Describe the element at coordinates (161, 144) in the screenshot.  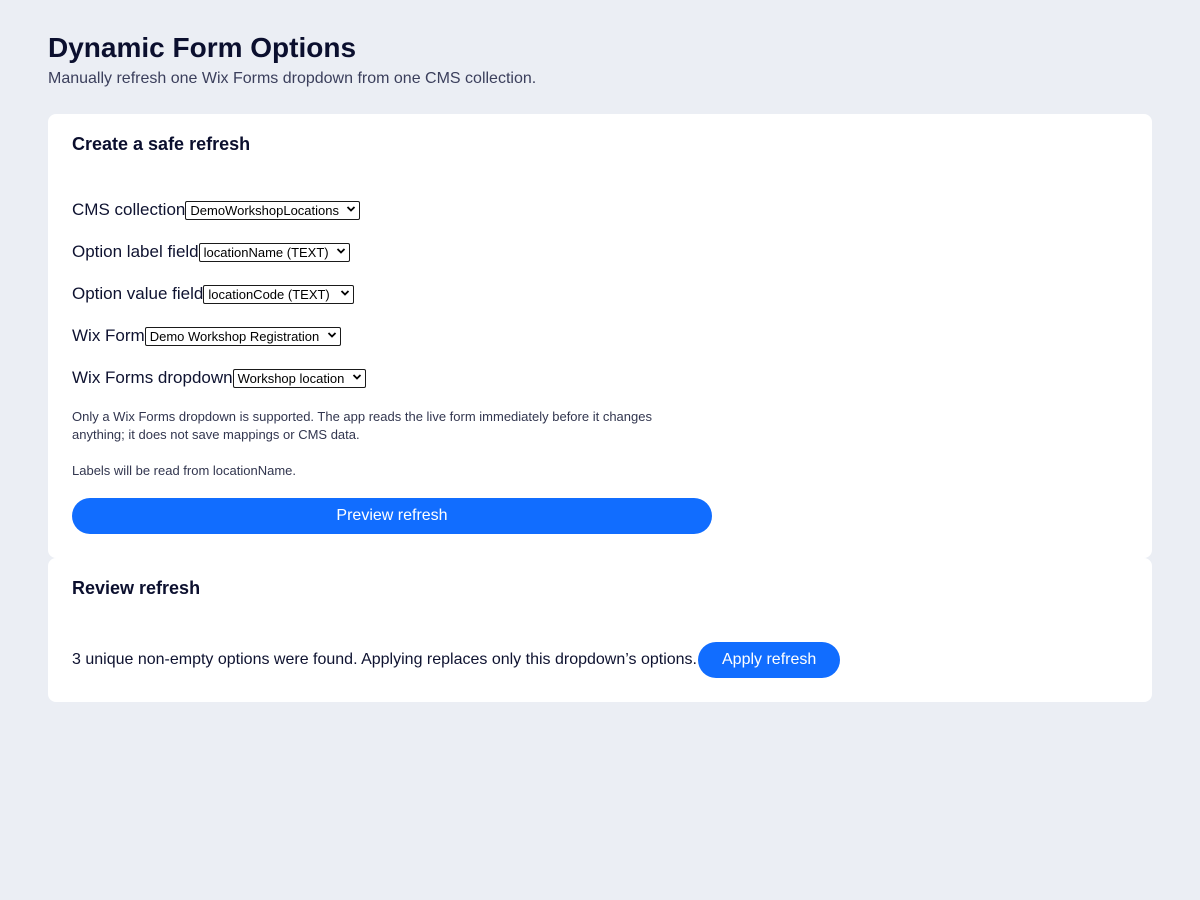
I see `setup-card-title: Create a safe refresh` at that location.